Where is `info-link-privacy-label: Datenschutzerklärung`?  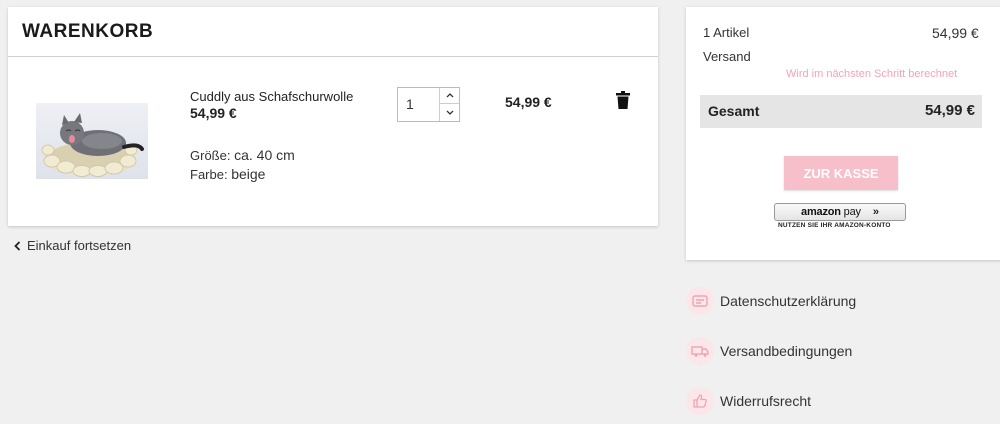 info-link-privacy-label: Datenschutzerklärung is located at coordinates (788, 301).